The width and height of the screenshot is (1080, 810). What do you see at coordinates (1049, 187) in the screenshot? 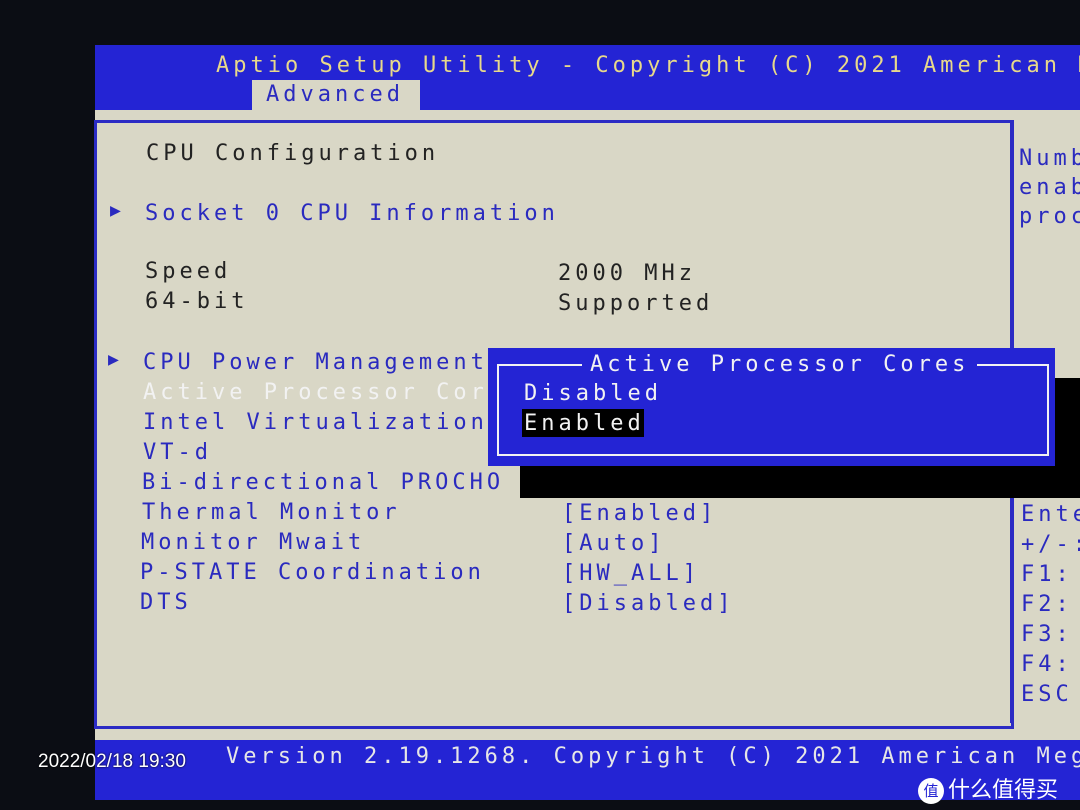
I see `help-text: enab` at bounding box center [1049, 187].